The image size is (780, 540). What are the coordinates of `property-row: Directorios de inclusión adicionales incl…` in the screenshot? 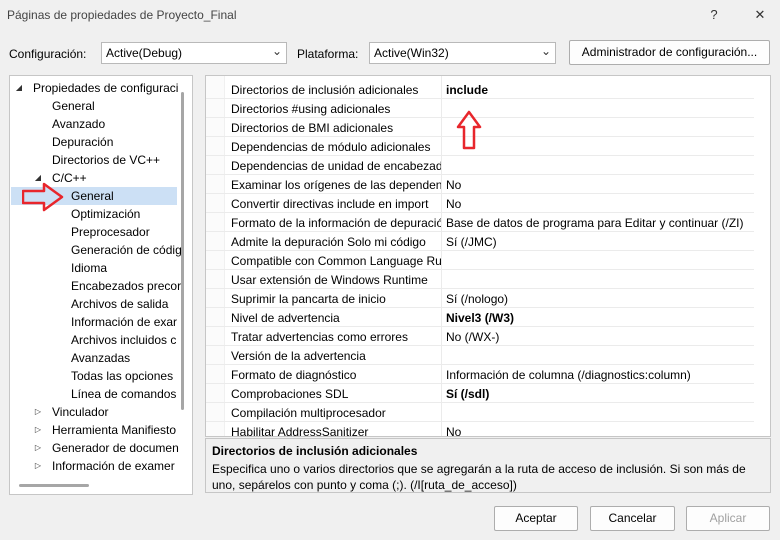 It's located at (480, 89).